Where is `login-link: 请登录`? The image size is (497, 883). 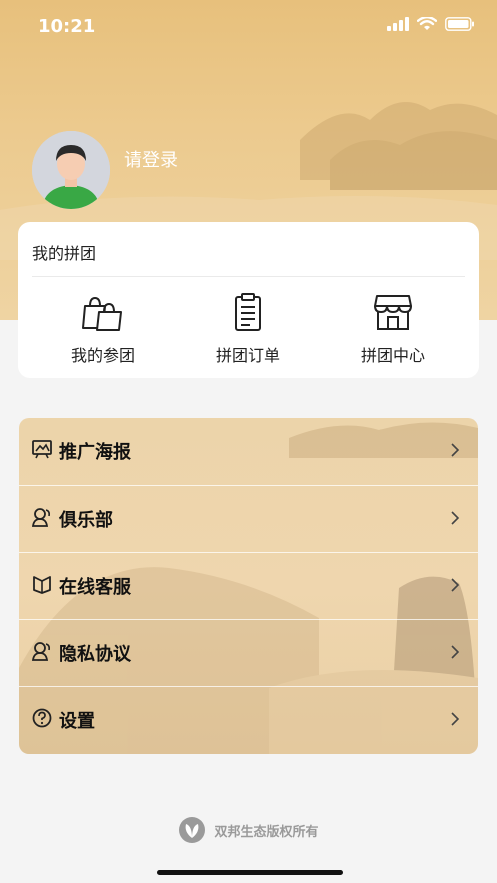
login-link: 请登录 is located at coordinates (151, 159).